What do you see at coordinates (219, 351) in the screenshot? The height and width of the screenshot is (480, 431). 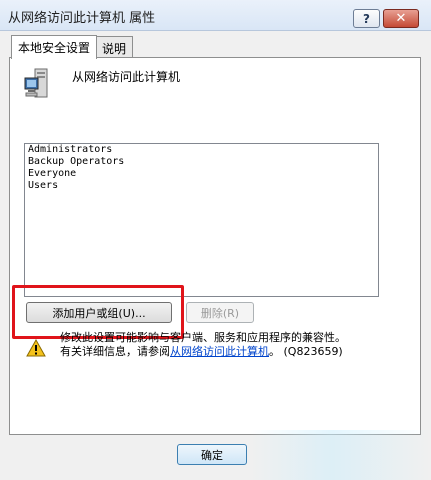 I see `policy-help-link: 从网络访问此计算机` at bounding box center [219, 351].